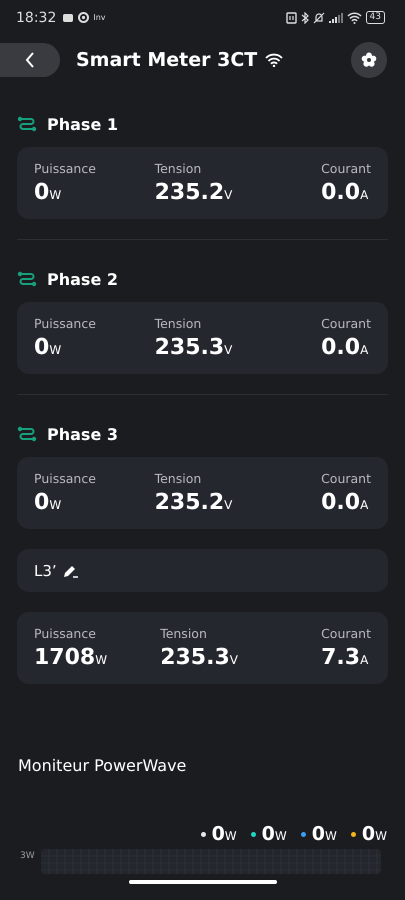 This screenshot has height=900, width=405. I want to click on phase-title: Phase 2, so click(82, 279).